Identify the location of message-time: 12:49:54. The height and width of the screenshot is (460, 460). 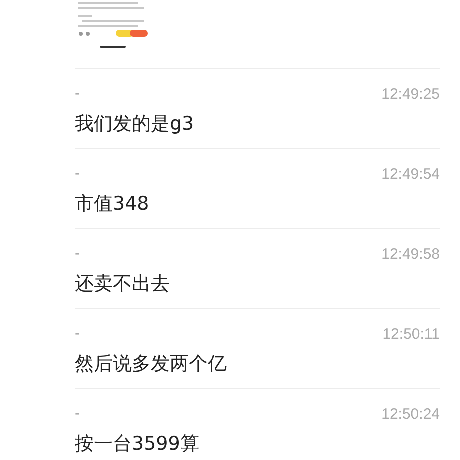
(411, 174).